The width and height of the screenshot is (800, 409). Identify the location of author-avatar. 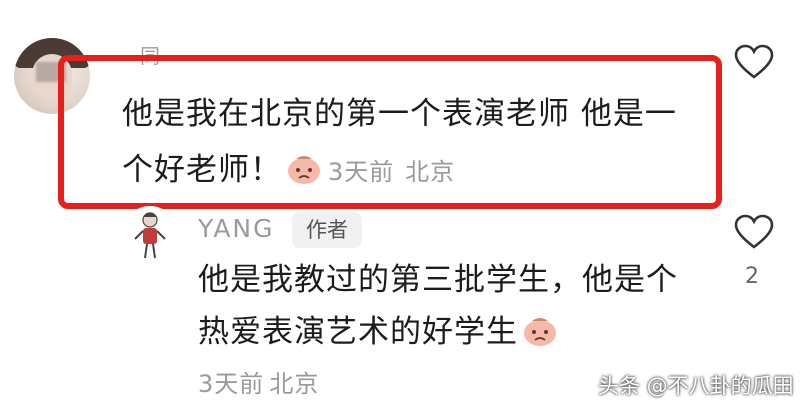
(150, 234).